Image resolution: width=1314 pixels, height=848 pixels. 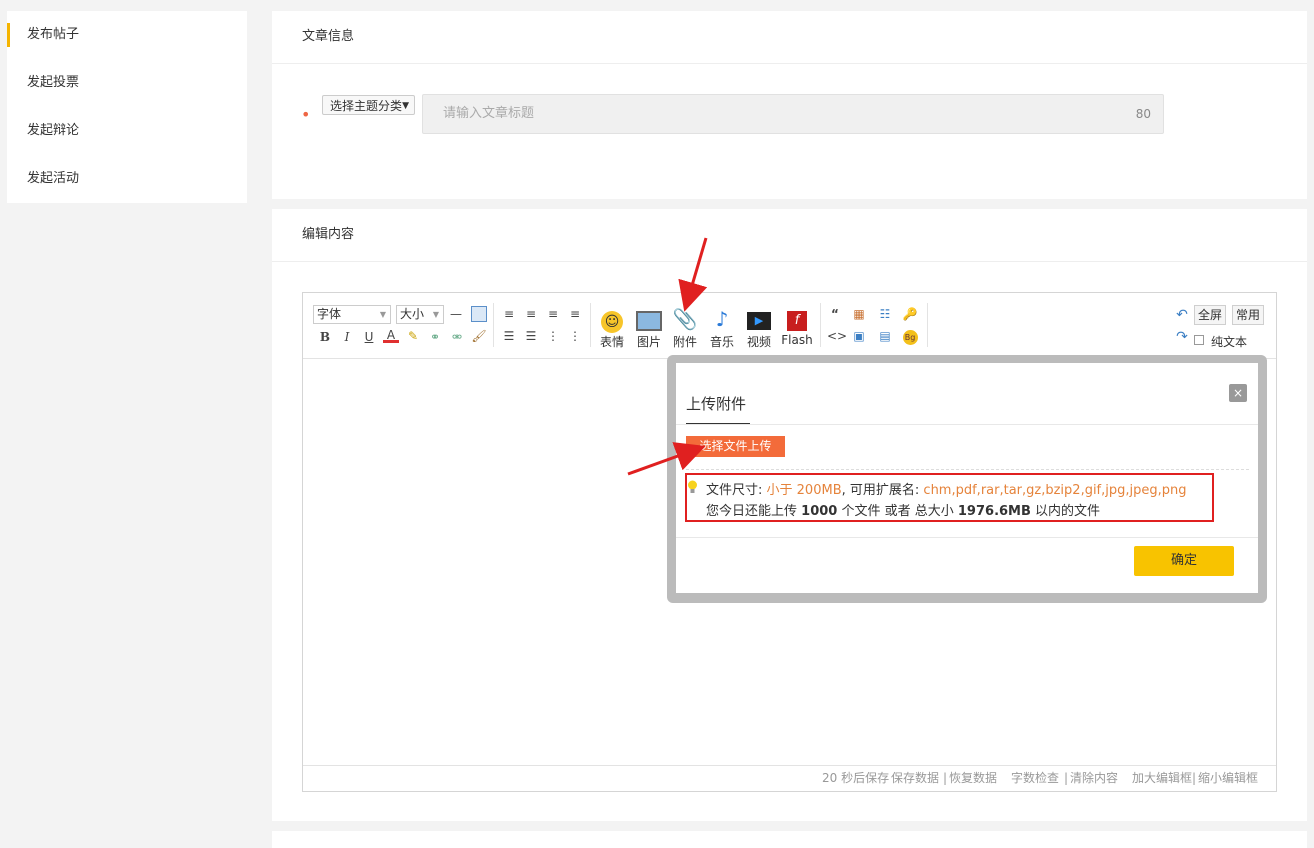 What do you see at coordinates (693, 274) in the screenshot?
I see `annotation-arrow-attachment` at bounding box center [693, 274].